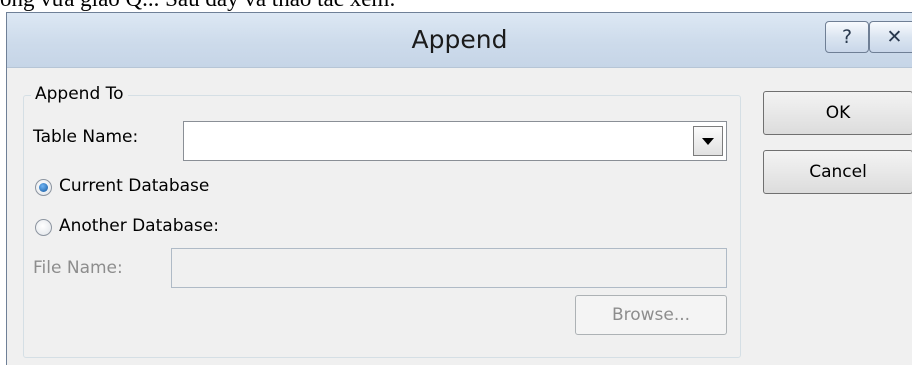 The height and width of the screenshot is (365, 912). What do you see at coordinates (43, 227) in the screenshot?
I see `another-database-radio` at bounding box center [43, 227].